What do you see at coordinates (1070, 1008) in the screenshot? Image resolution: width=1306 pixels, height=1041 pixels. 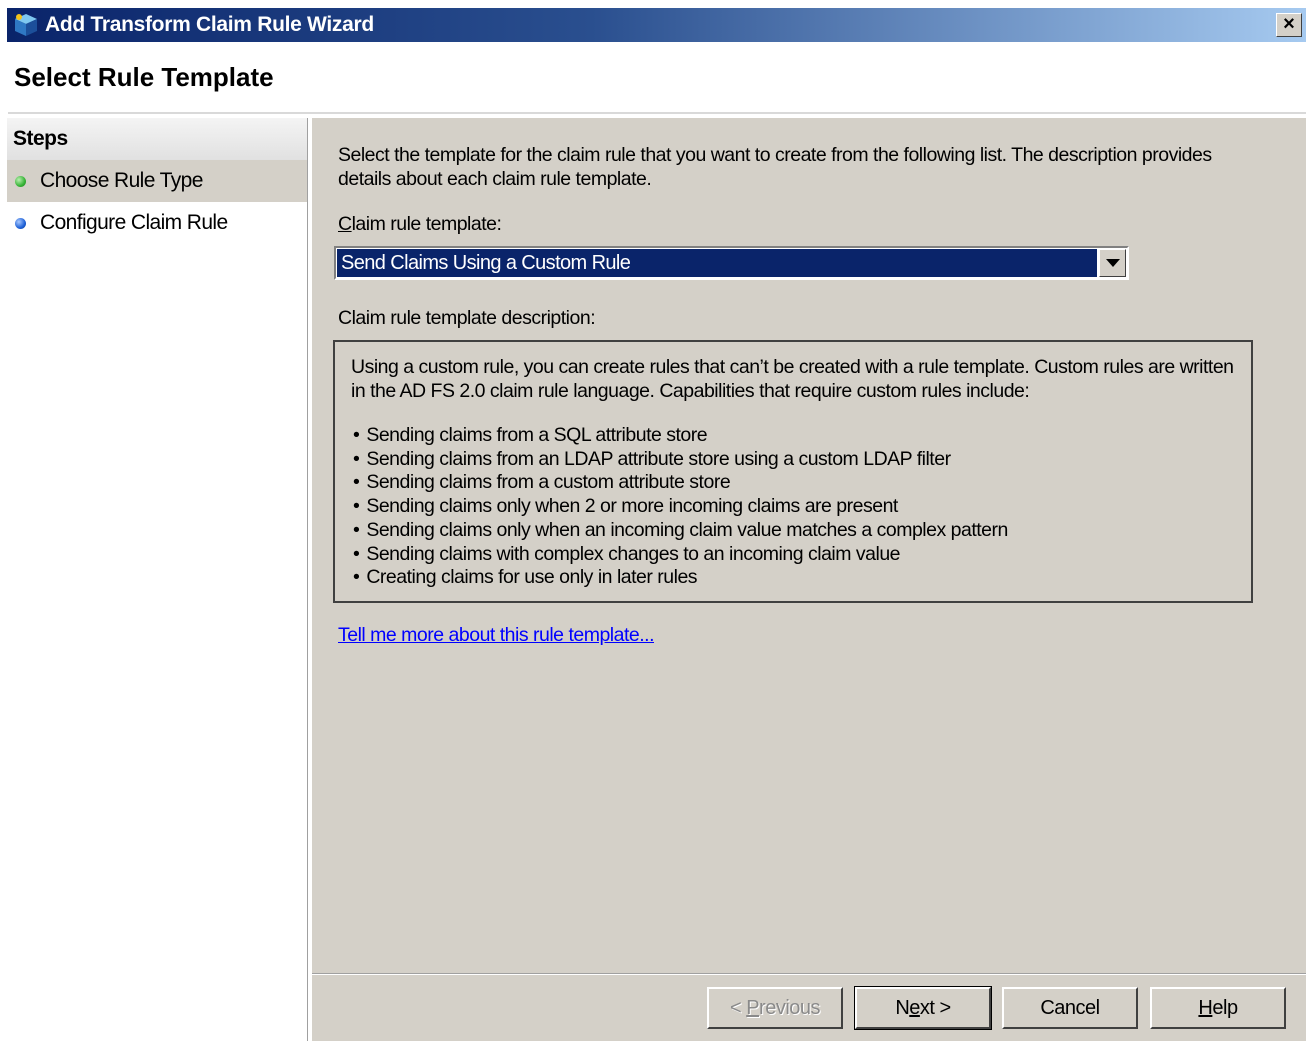 I see `cancel-button: Cancel` at bounding box center [1070, 1008].